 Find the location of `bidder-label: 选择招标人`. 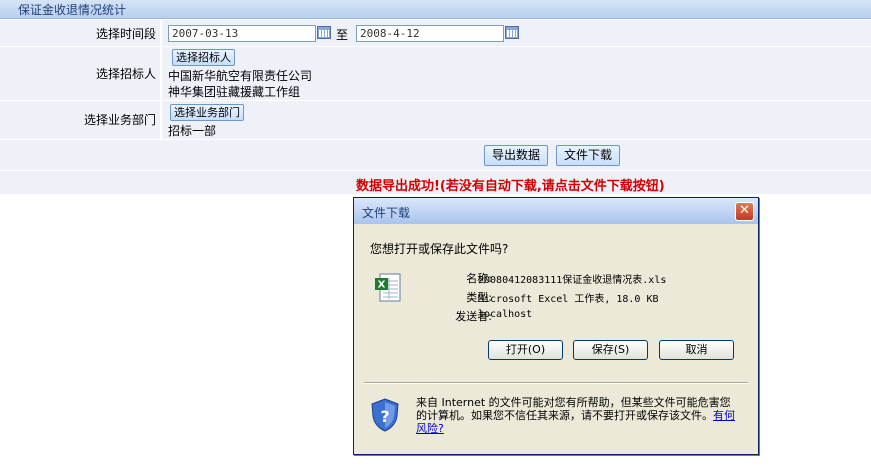

bidder-label: 选择招标人 is located at coordinates (125, 74).